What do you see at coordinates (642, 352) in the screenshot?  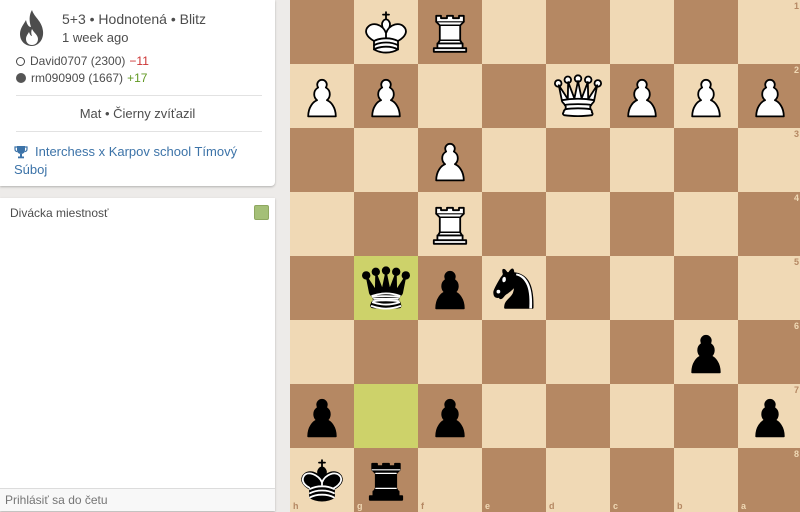 I see `square-c6` at bounding box center [642, 352].